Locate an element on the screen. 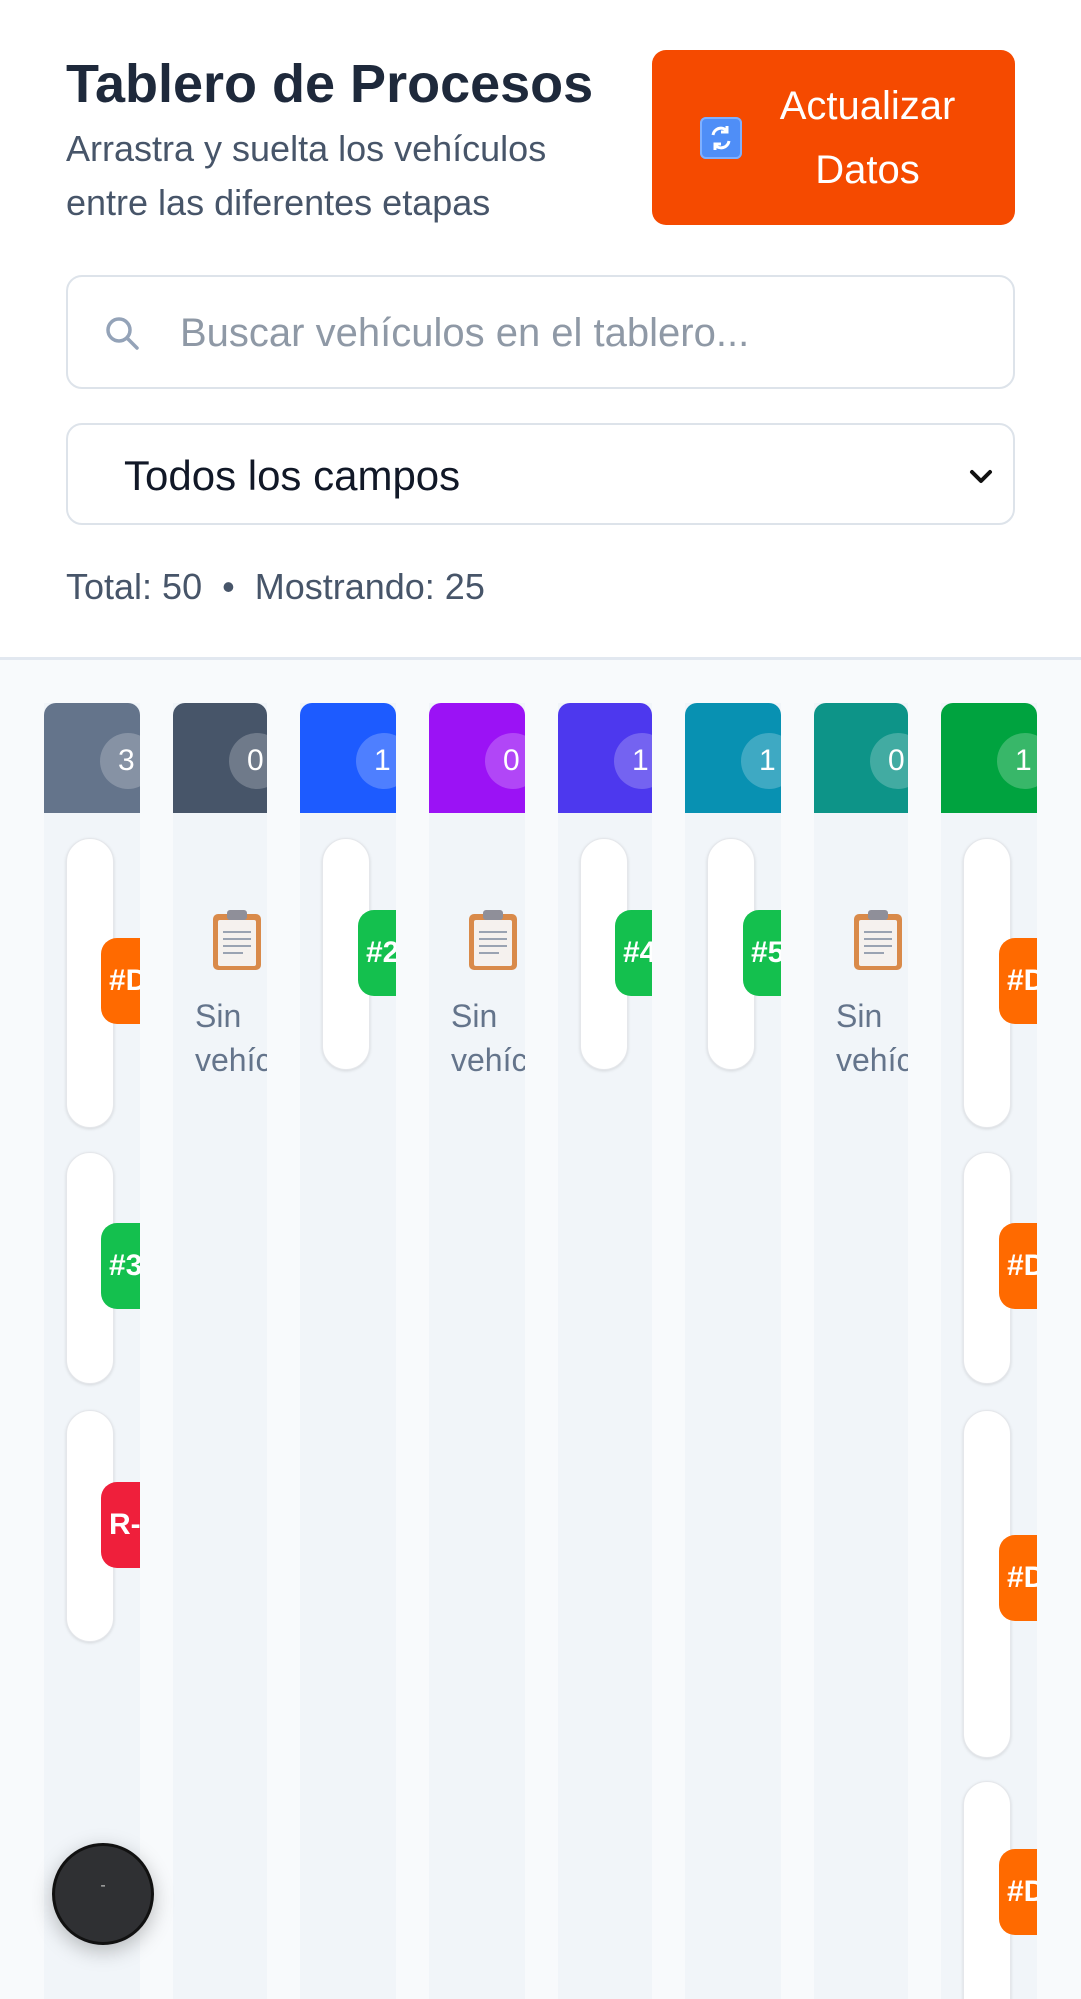  refresh-data-button: Actualizar Datos is located at coordinates (833, 137).